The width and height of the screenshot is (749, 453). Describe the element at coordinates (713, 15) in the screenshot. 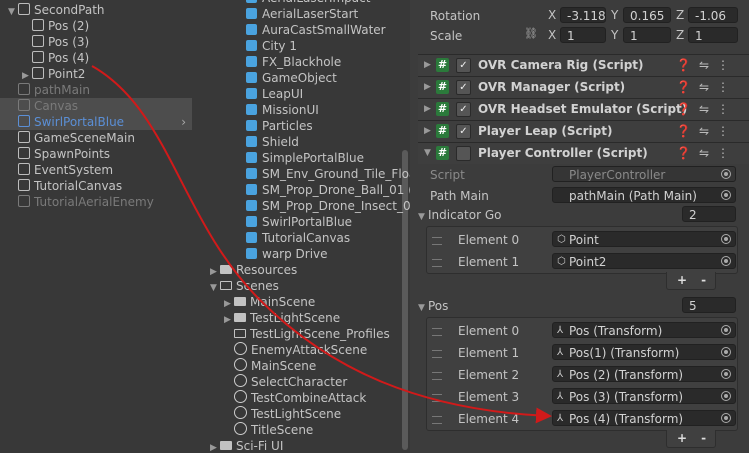

I see `rotation-z-field: -1.06` at that location.